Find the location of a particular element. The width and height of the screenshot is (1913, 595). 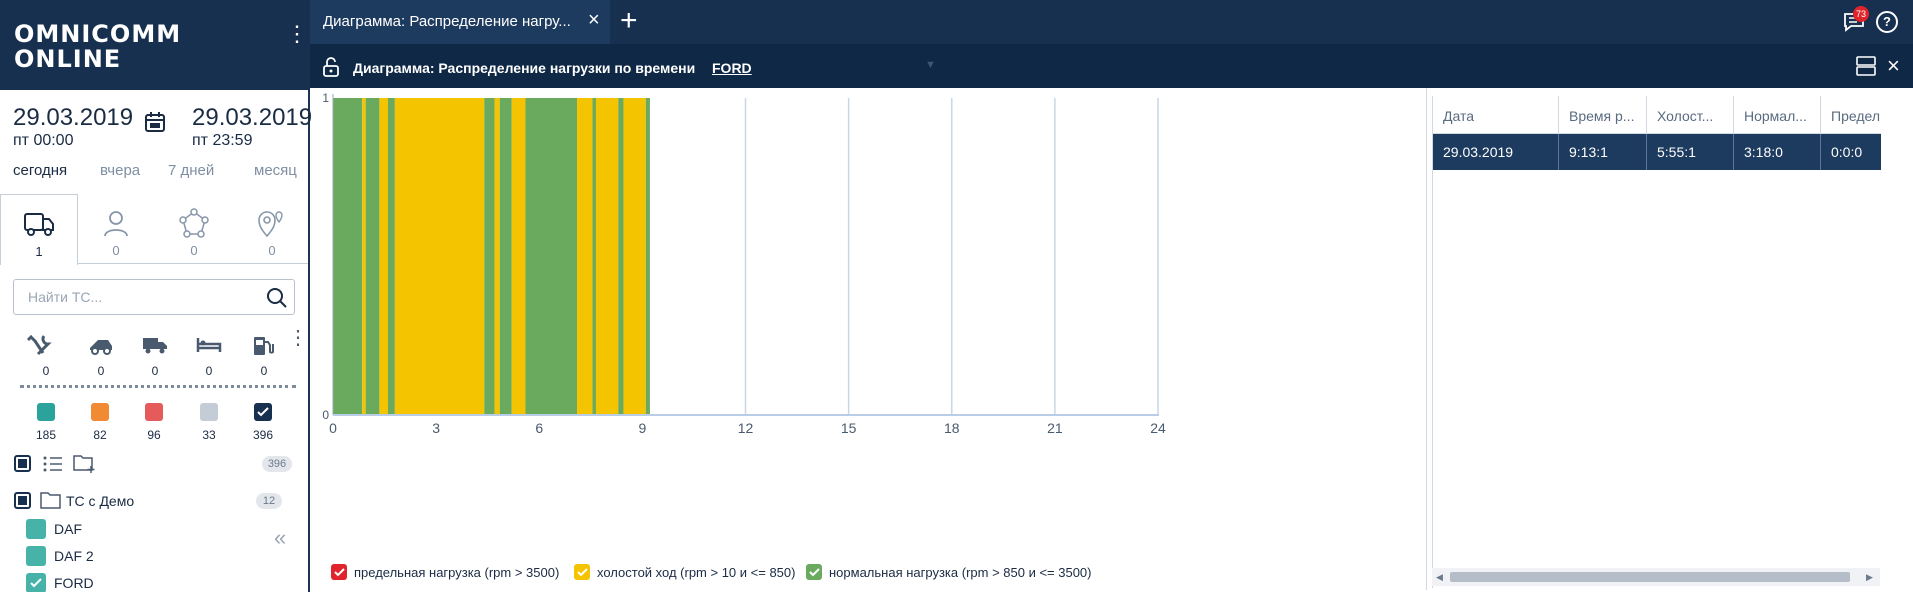

status-grey-count: 33 is located at coordinates (209, 435).